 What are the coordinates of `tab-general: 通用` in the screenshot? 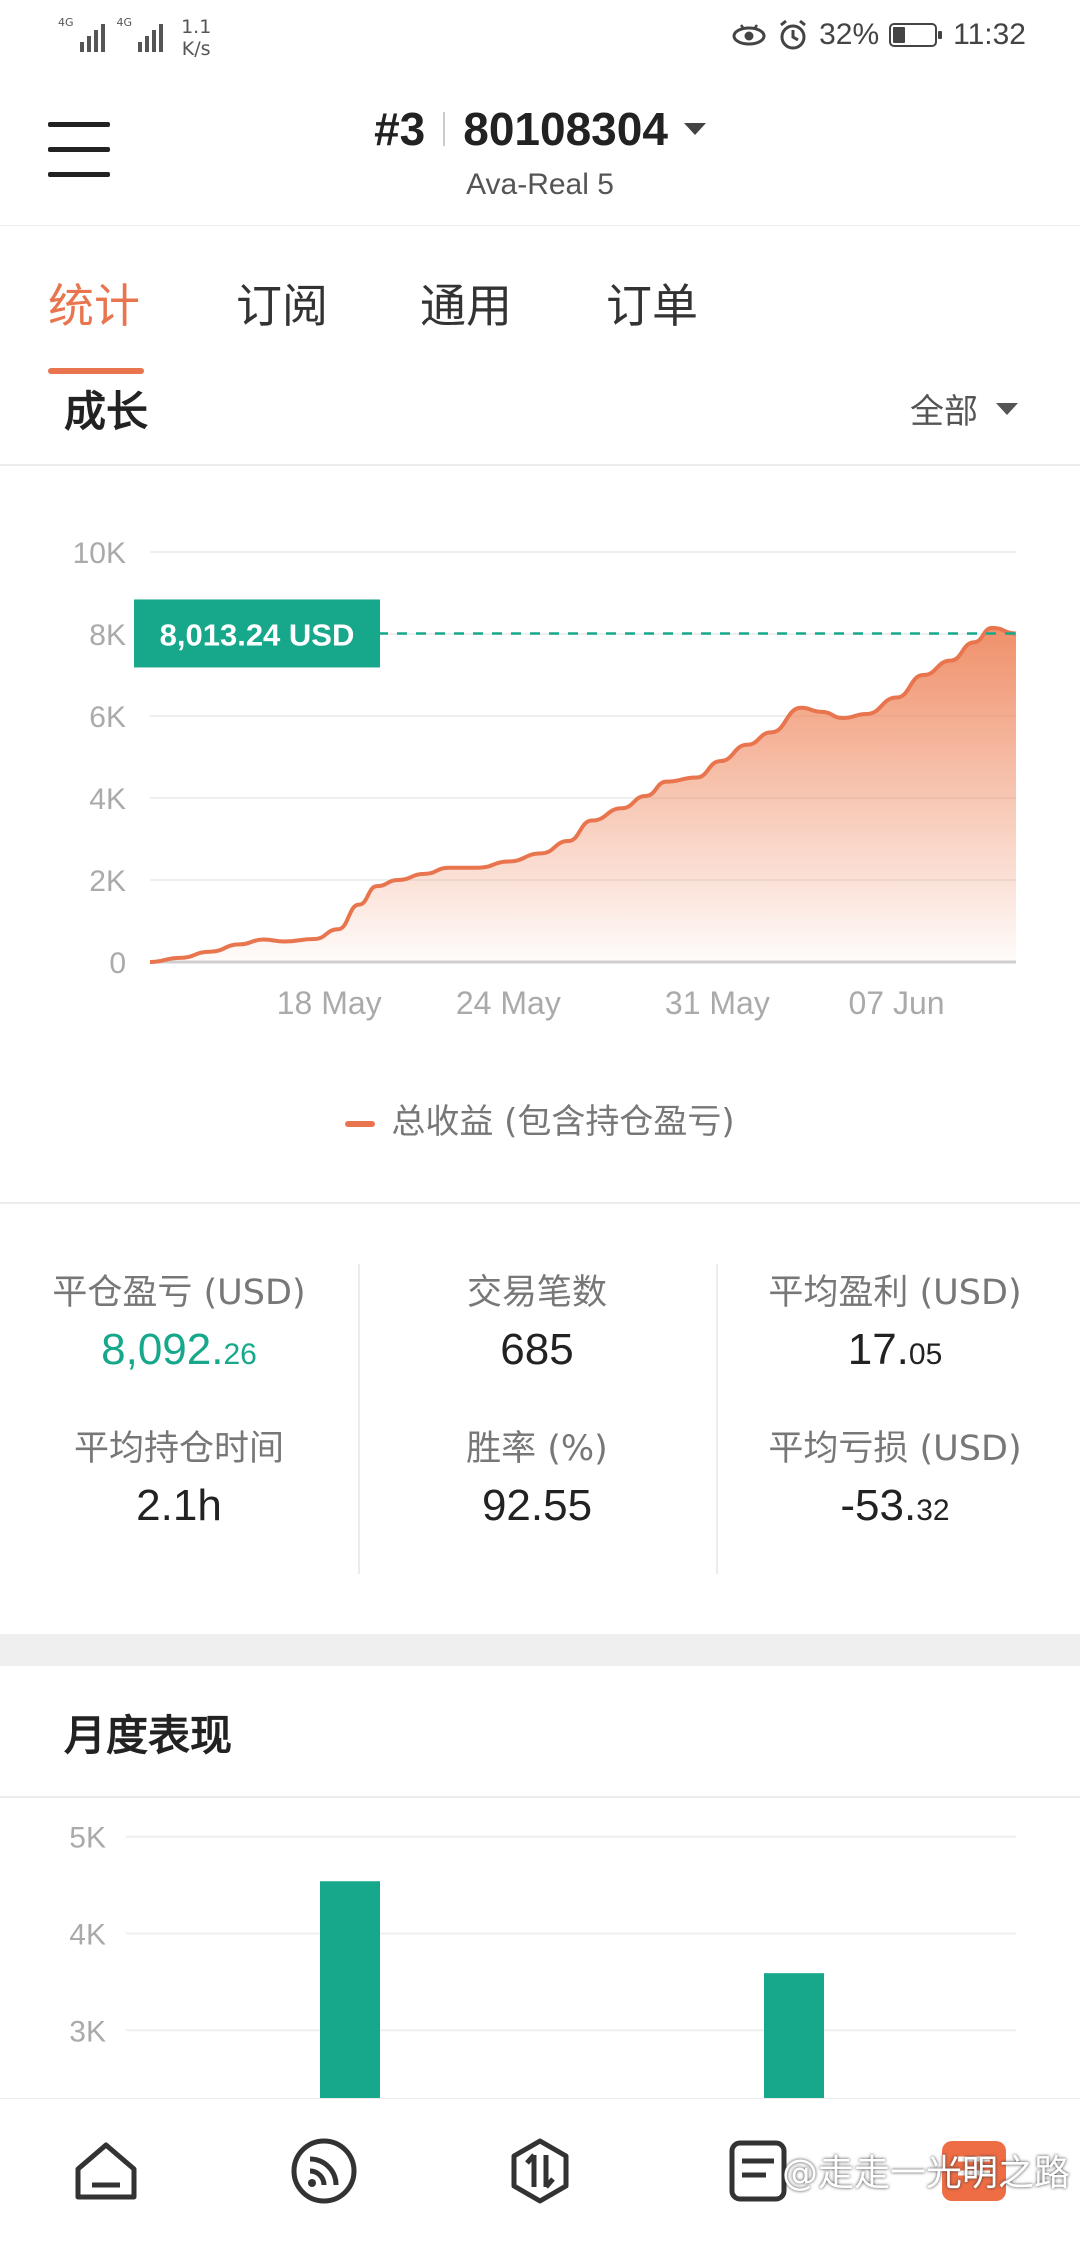 It's located at (466, 303).